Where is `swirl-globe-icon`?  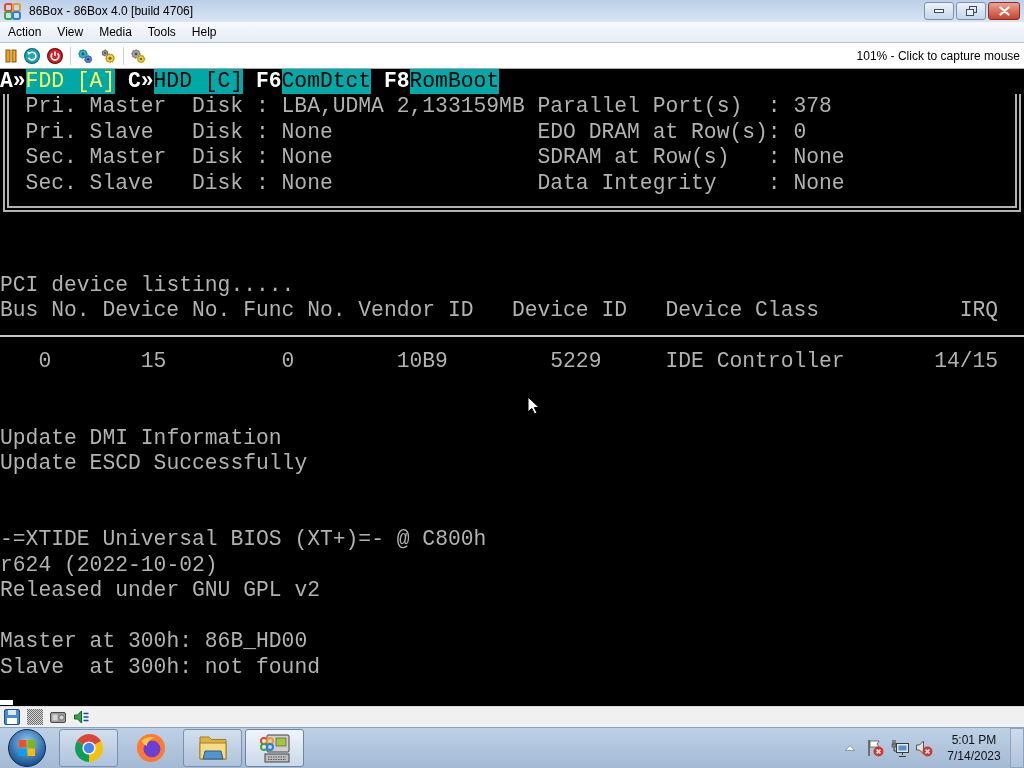 swirl-globe-icon is located at coordinates (150, 748).